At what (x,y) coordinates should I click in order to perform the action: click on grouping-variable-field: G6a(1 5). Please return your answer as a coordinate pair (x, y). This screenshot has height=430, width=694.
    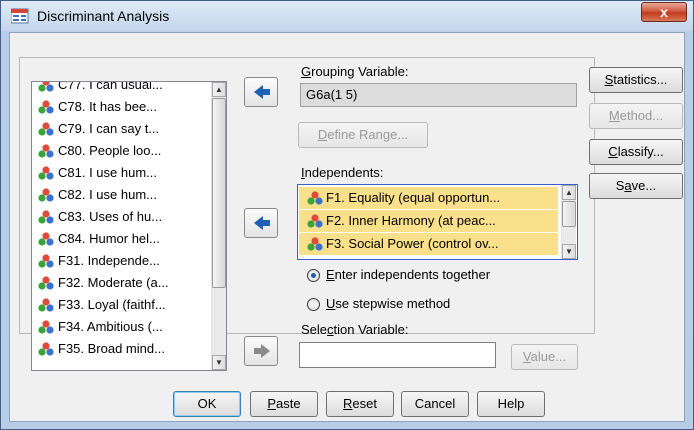
    Looking at the image, I should click on (438, 95).